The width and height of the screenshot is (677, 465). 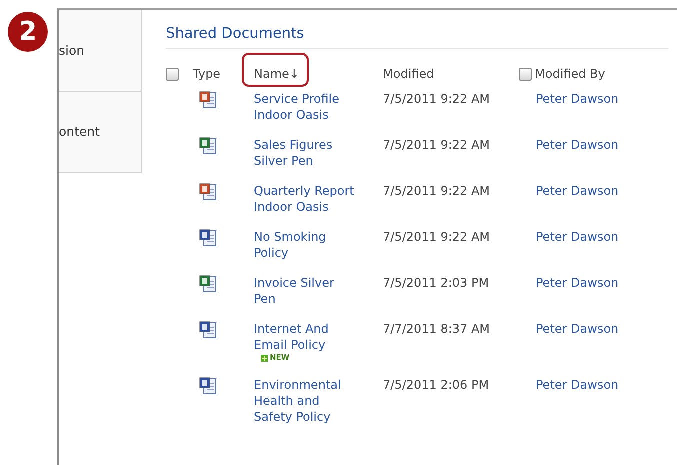 I want to click on document-link: No Smoking Policy, so click(x=306, y=245).